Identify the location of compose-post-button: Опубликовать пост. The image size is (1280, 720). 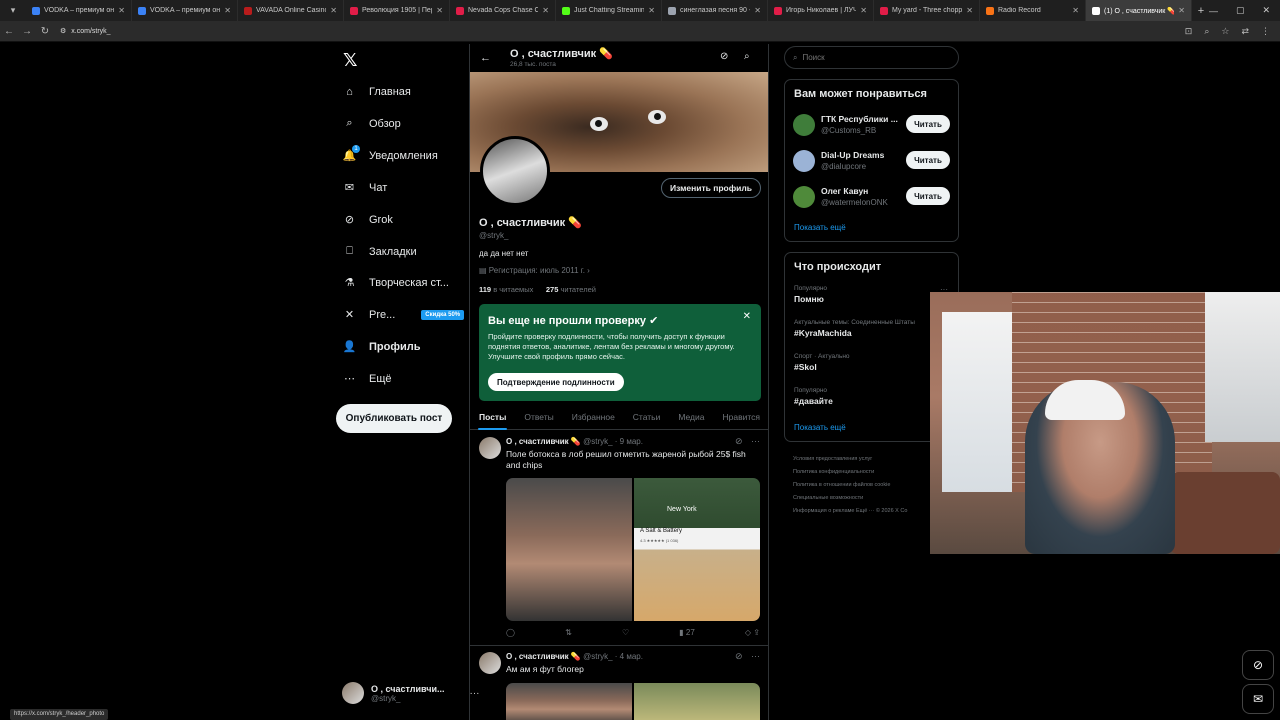
(394, 418).